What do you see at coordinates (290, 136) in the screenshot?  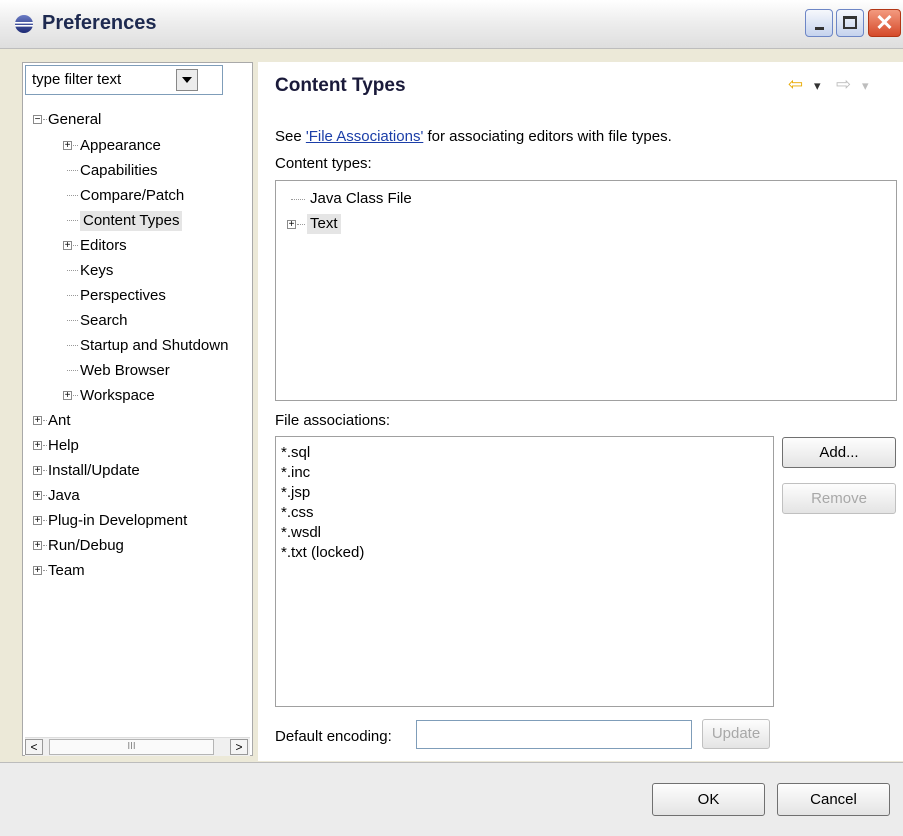 I see `intro-prefix: See` at bounding box center [290, 136].